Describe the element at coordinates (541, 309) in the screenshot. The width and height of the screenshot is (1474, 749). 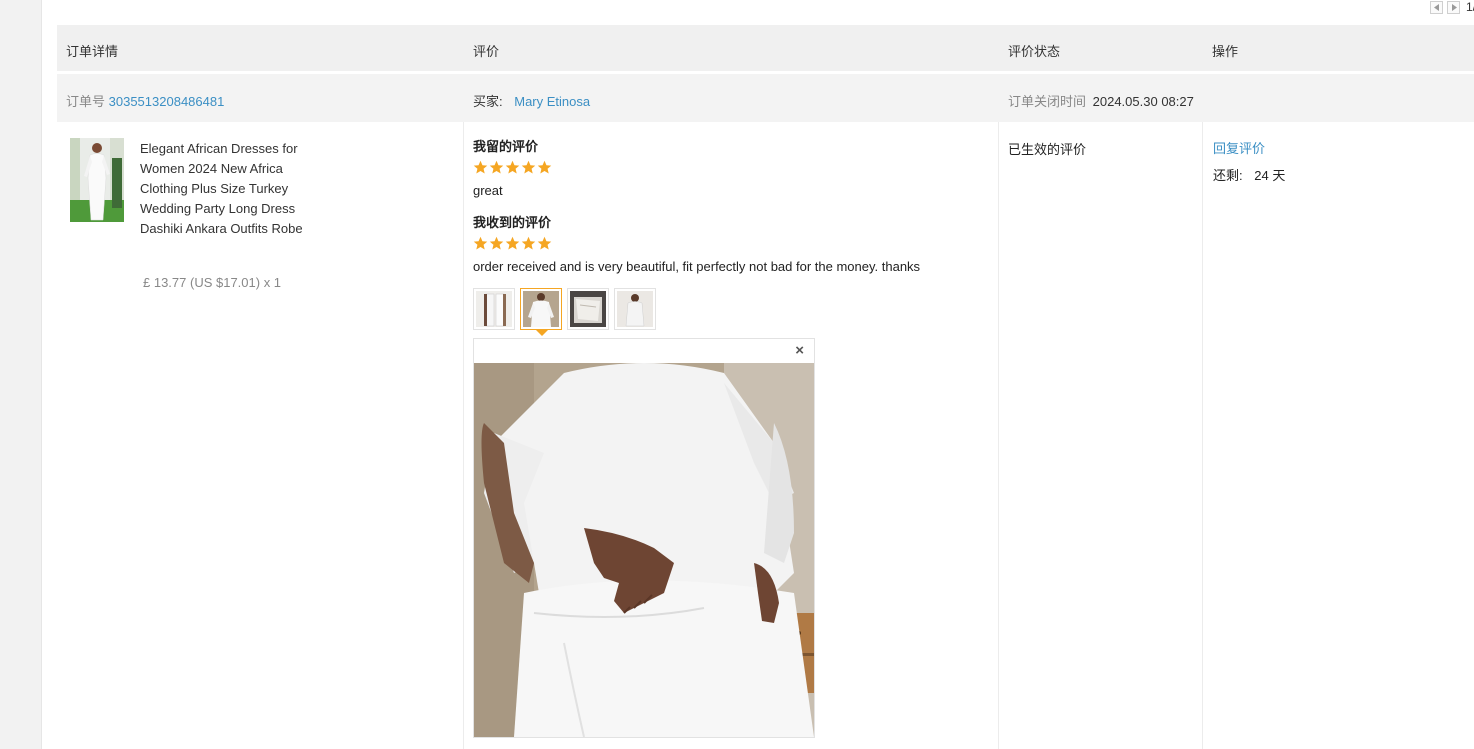
I see `review-photo-thumb-selected` at that location.